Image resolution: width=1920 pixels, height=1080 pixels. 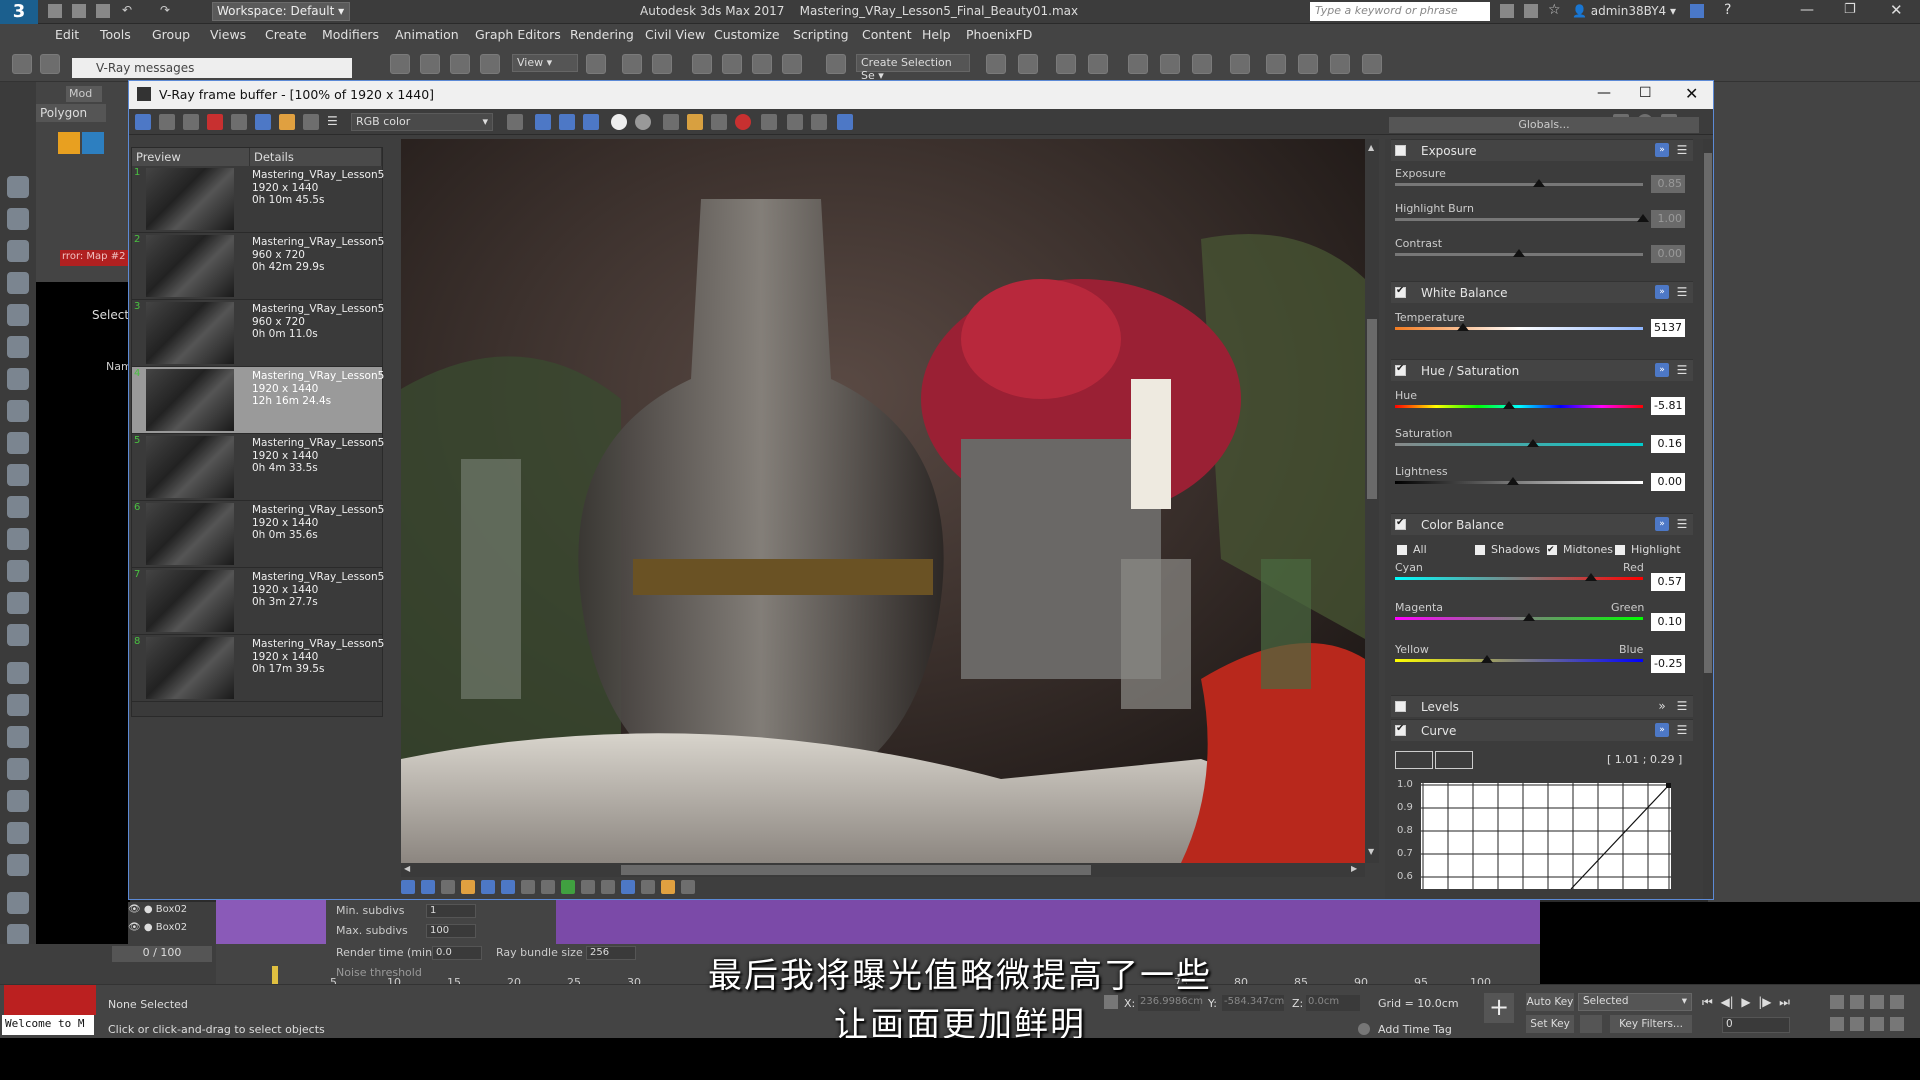 What do you see at coordinates (84, 94) in the screenshot?
I see `modify-tab: Mod` at bounding box center [84, 94].